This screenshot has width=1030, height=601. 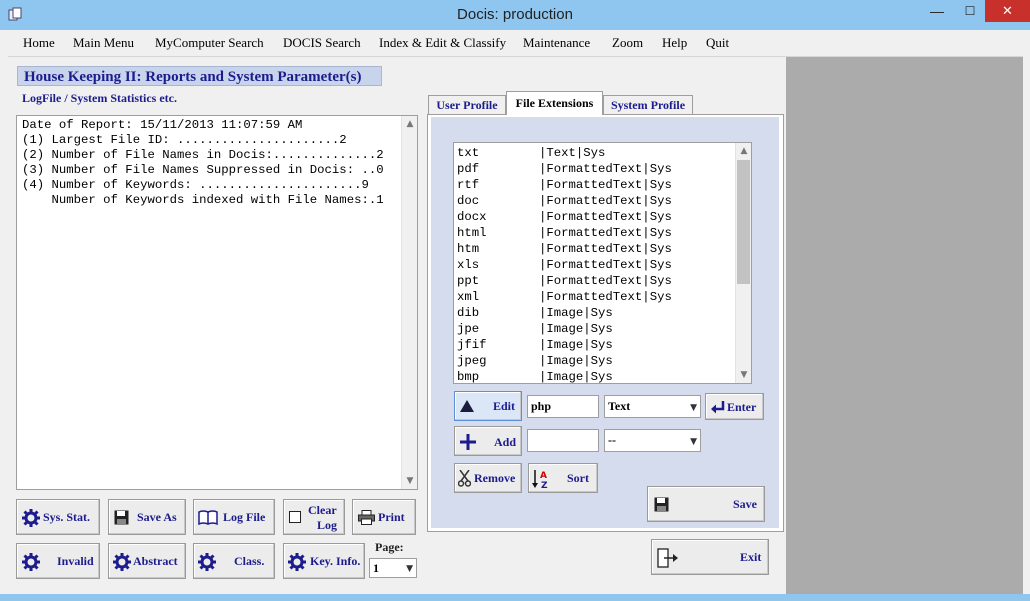 What do you see at coordinates (488, 406) in the screenshot?
I see `edit-button: Edit` at bounding box center [488, 406].